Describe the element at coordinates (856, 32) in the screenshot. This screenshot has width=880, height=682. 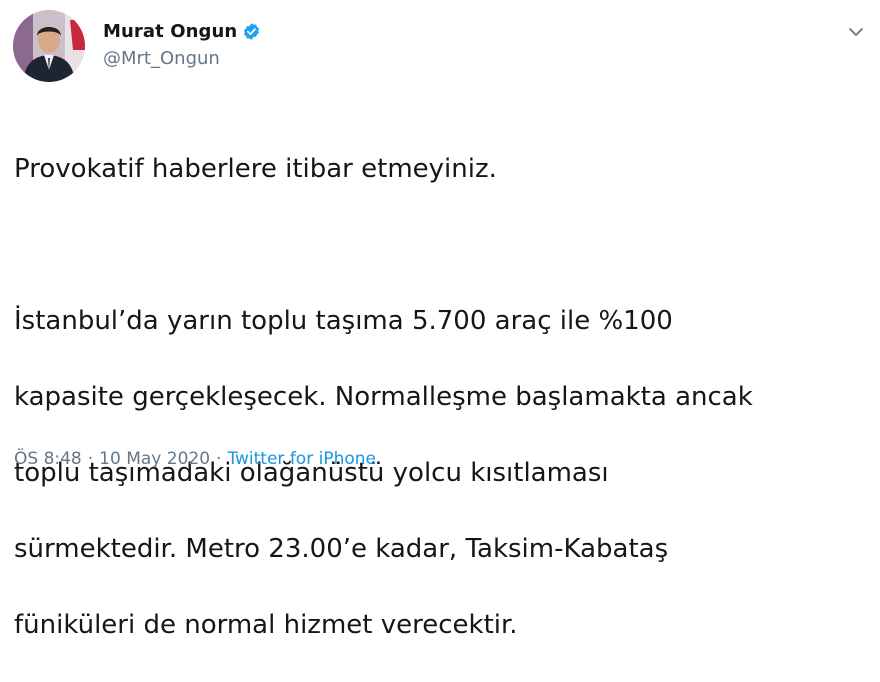
I see `chevron-down-icon` at that location.